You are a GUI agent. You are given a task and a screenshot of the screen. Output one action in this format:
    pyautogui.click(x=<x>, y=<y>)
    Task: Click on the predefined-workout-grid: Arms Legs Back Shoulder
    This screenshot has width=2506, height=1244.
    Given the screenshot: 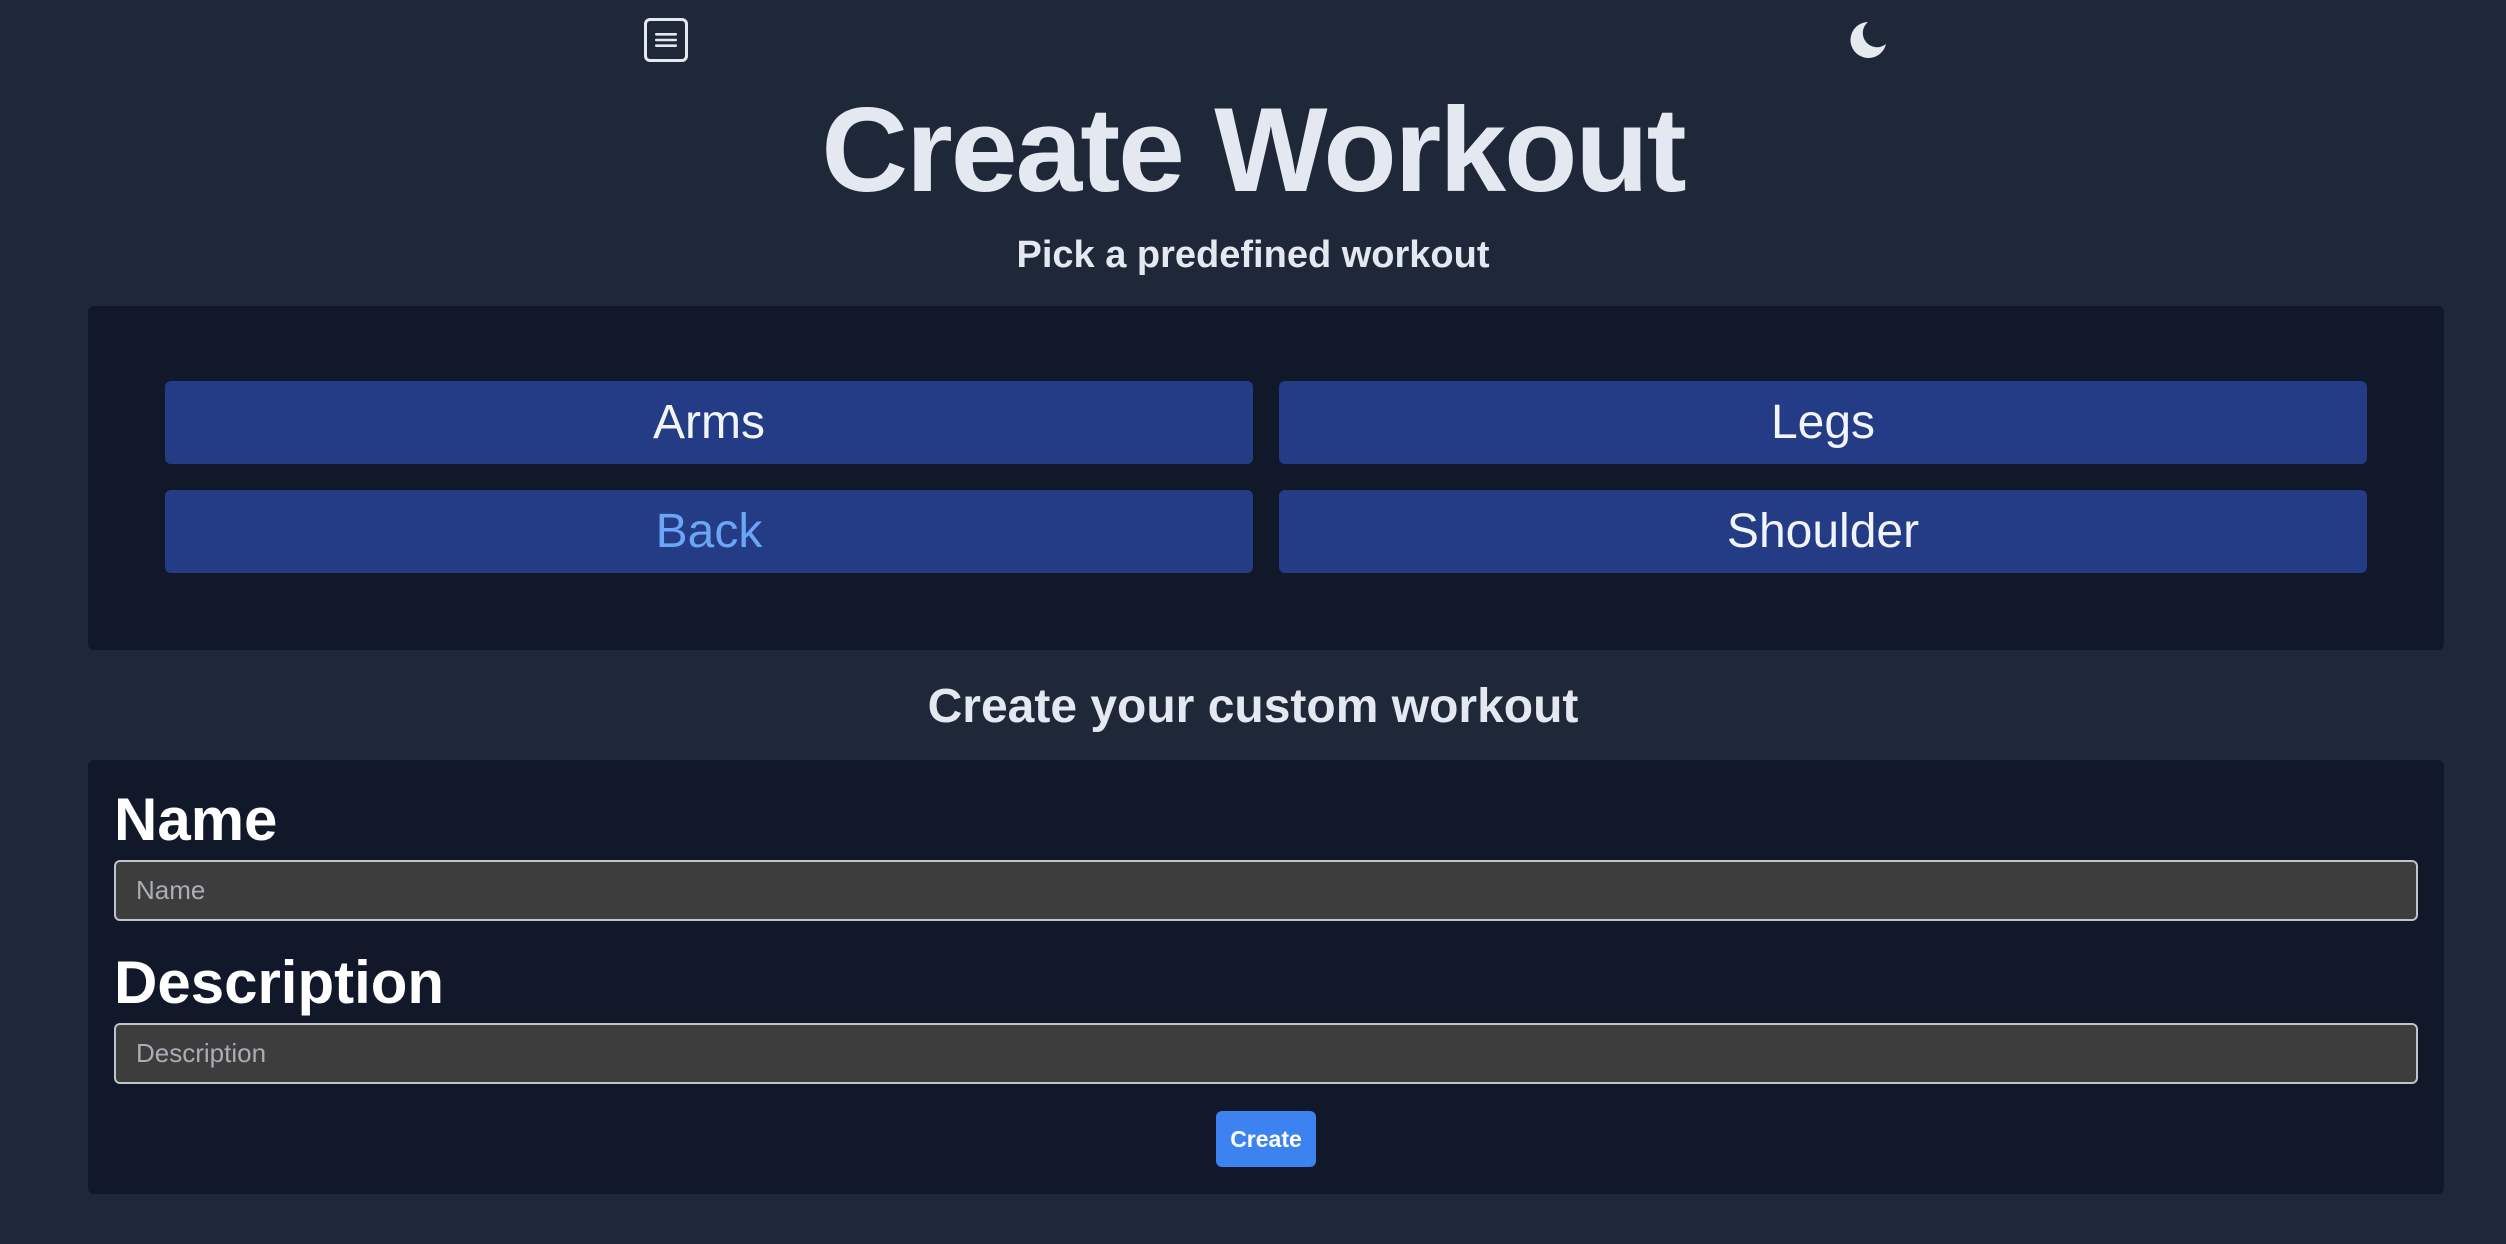 What is the action you would take?
    pyautogui.click(x=1266, y=477)
    